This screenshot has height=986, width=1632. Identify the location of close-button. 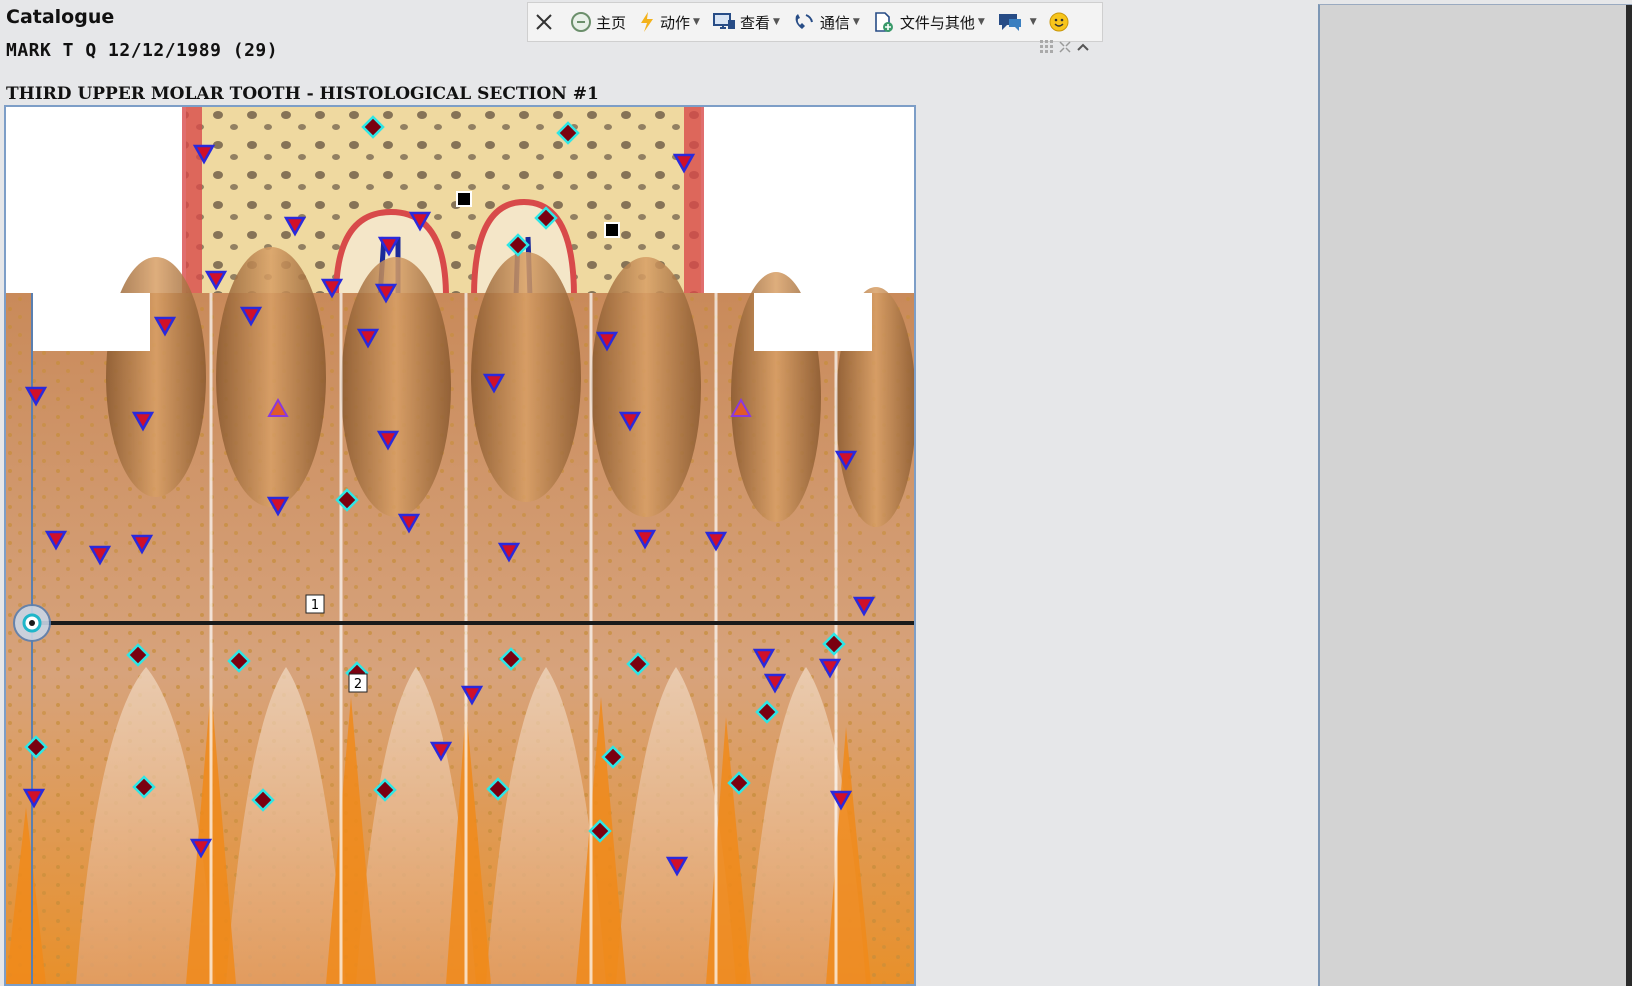
(546, 22).